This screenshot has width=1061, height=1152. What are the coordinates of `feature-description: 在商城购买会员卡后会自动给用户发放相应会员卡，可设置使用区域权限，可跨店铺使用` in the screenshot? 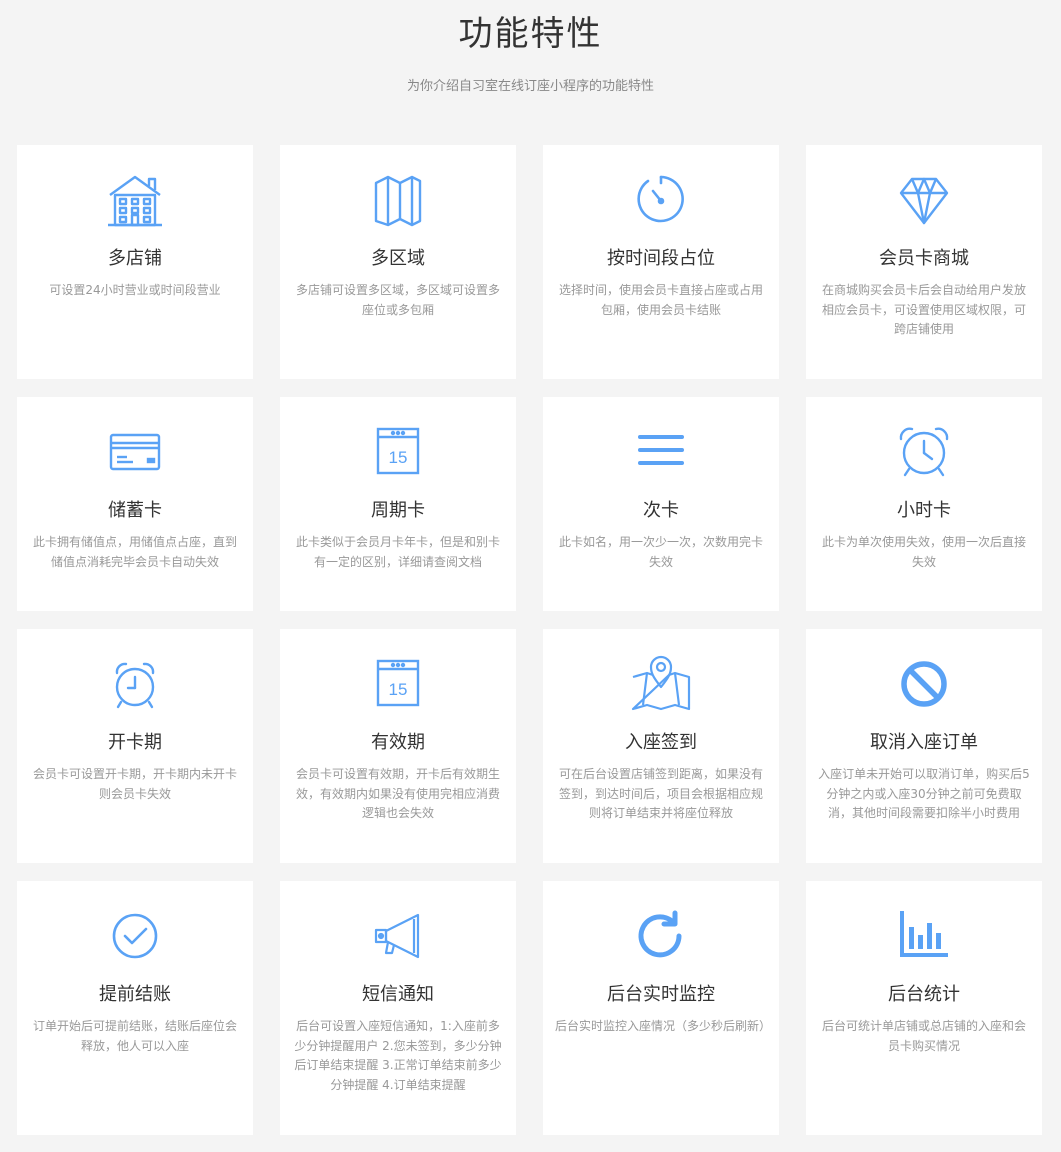 It's located at (923, 309).